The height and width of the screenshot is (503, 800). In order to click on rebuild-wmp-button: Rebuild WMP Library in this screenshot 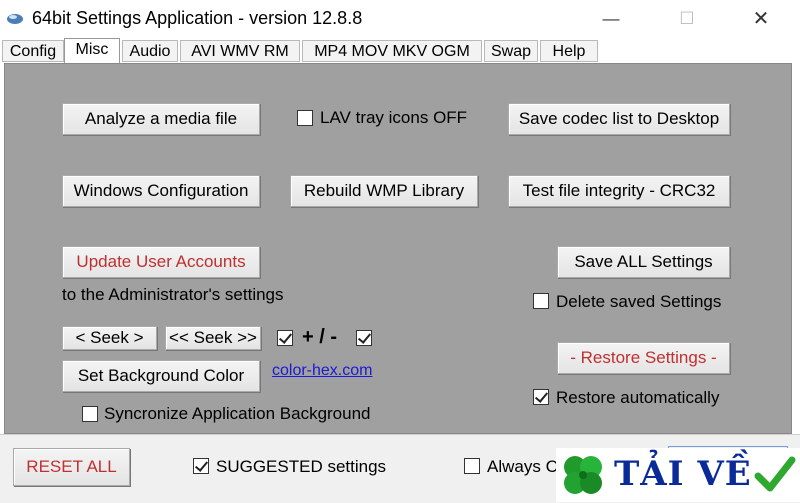, I will do `click(384, 191)`.